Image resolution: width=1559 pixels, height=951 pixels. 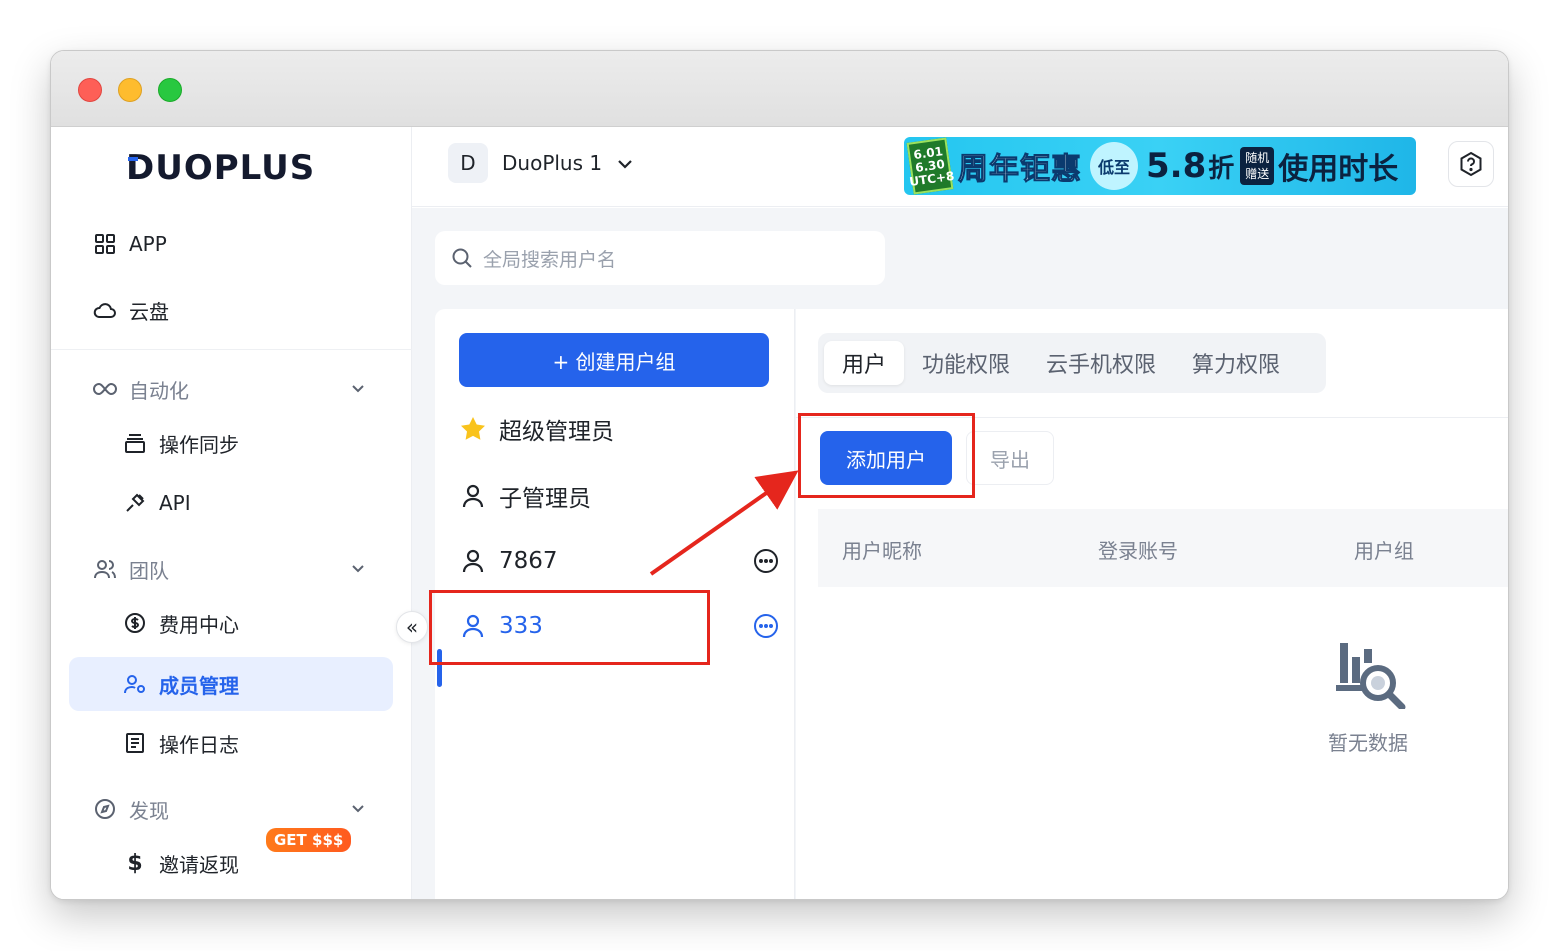 What do you see at coordinates (135, 443) in the screenshot?
I see `layers-icon` at bounding box center [135, 443].